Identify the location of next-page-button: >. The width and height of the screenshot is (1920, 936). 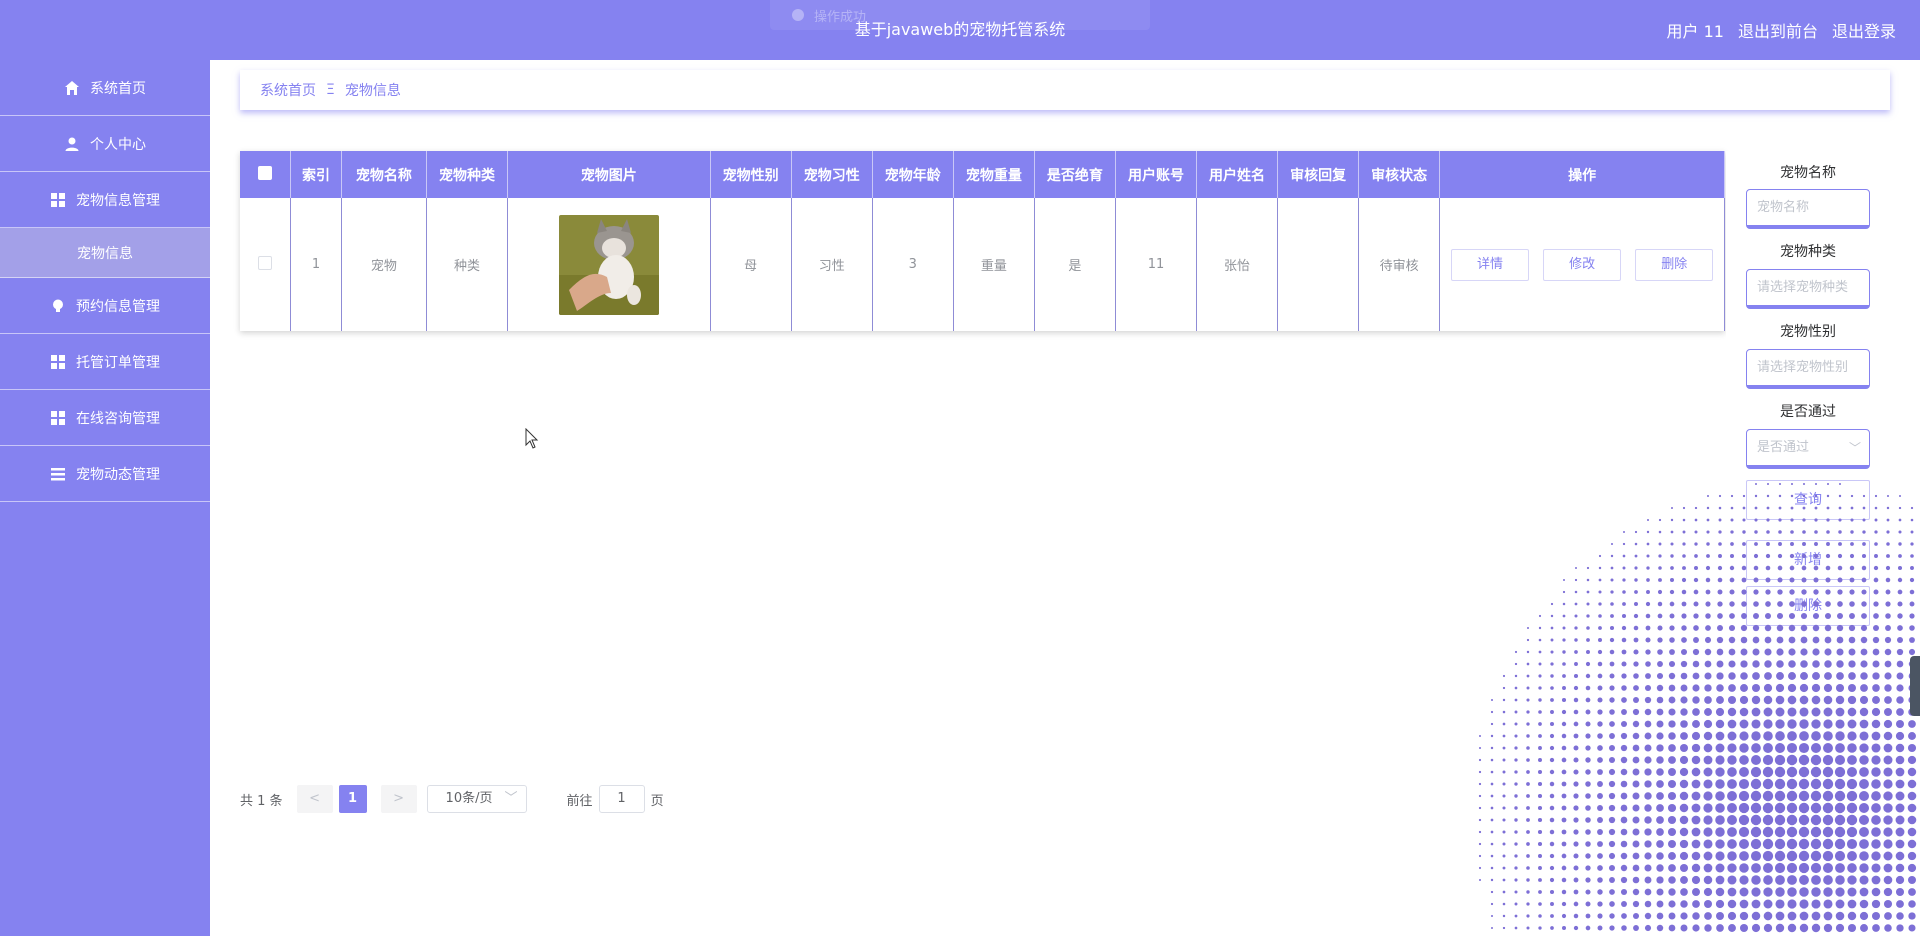
(398, 799).